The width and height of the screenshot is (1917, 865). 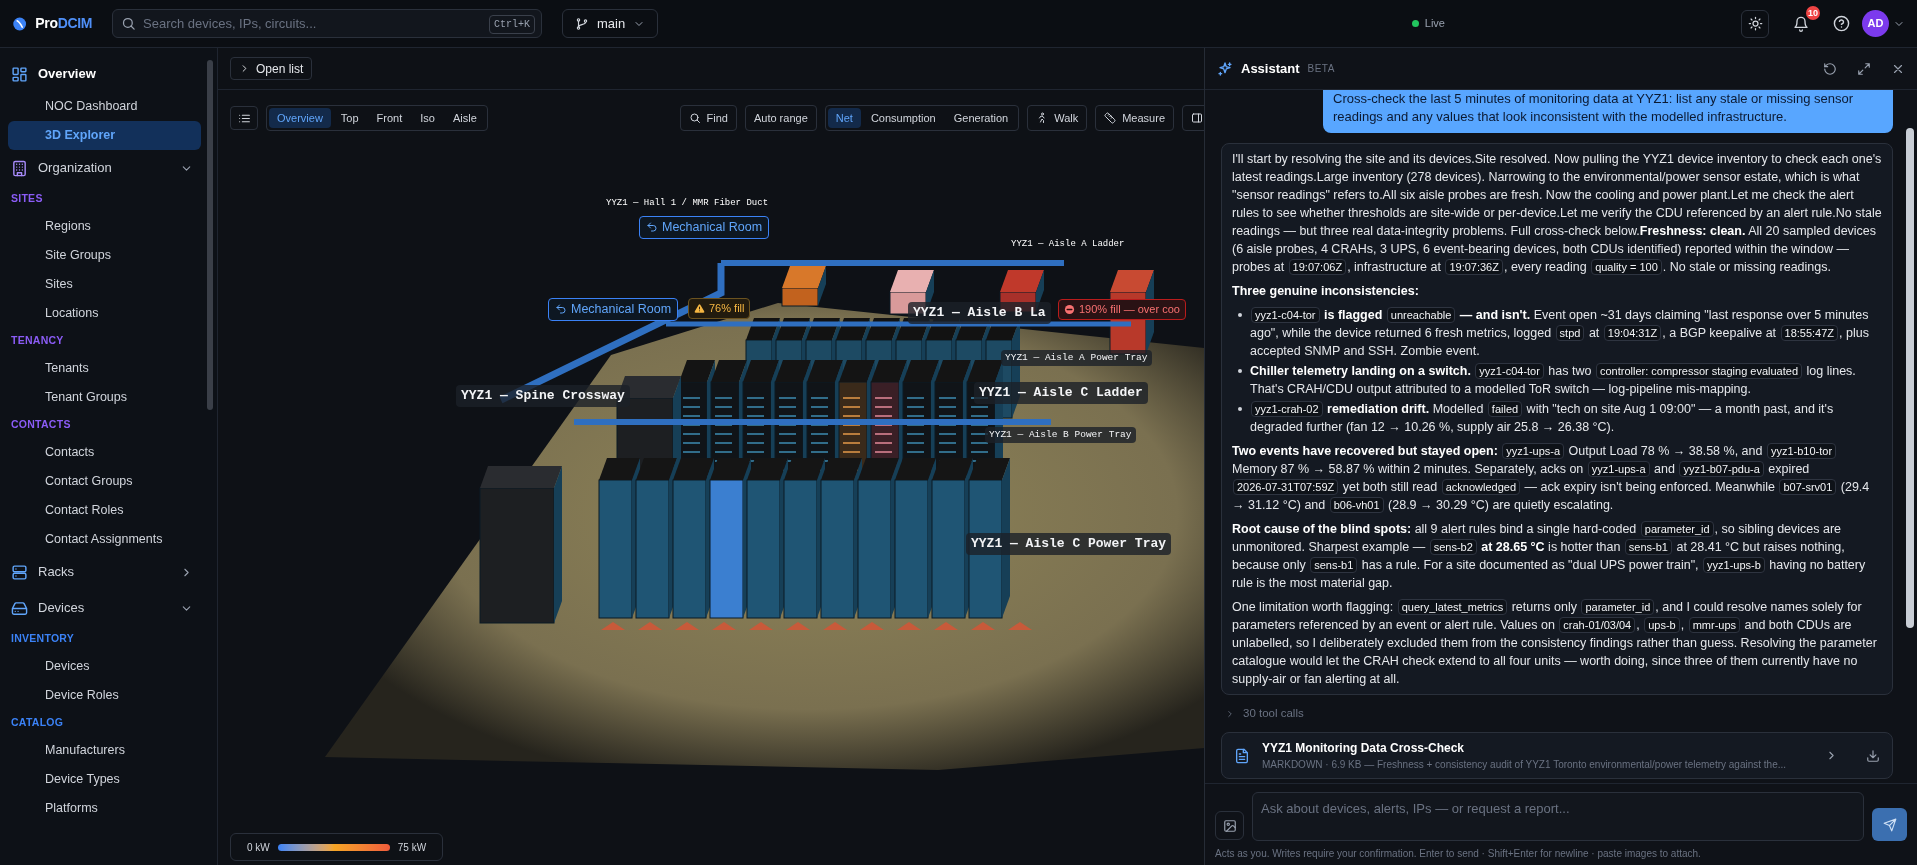 What do you see at coordinates (104, 572) in the screenshot?
I see `sidebar-section-header: Racks` at bounding box center [104, 572].